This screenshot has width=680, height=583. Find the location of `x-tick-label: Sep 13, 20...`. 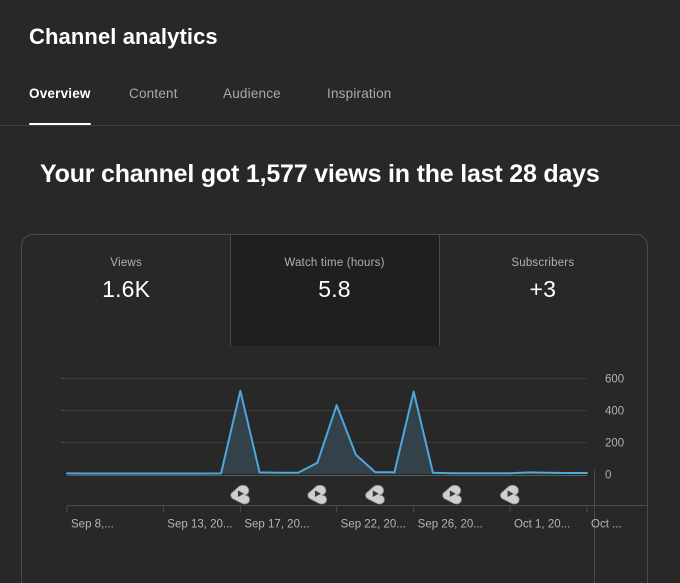

x-tick-label: Sep 13, 20... is located at coordinates (199, 525).